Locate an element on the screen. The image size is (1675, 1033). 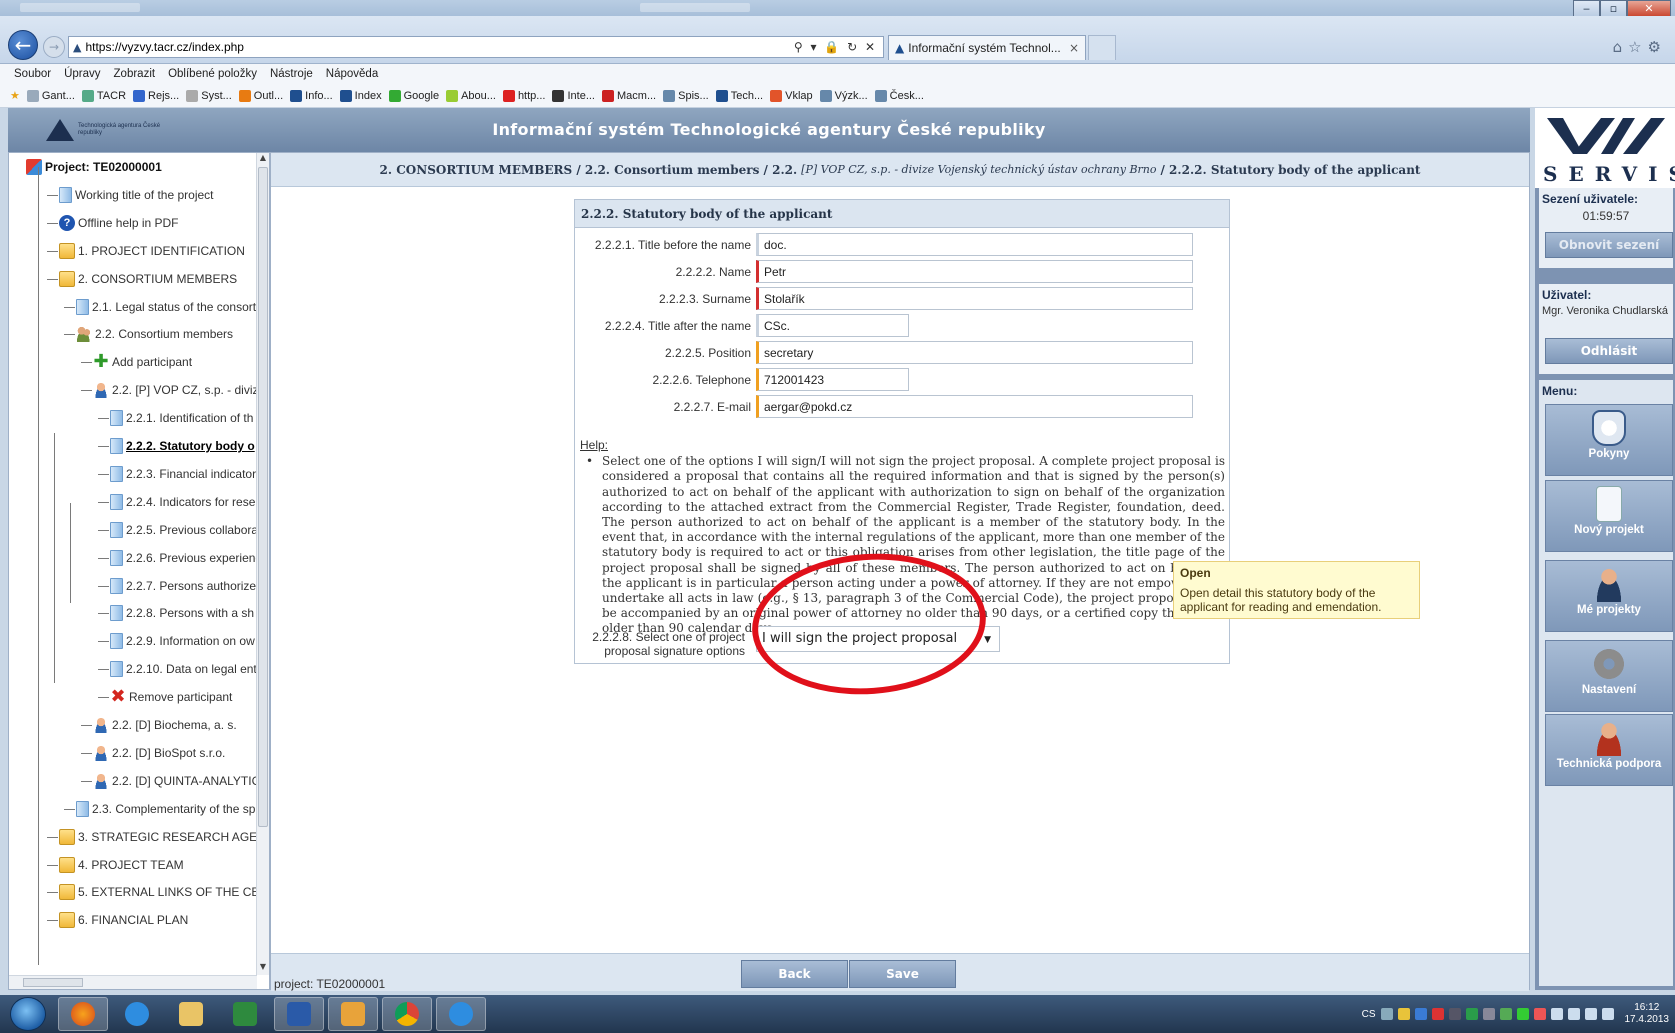
menu-edit: Úpravy is located at coordinates (82, 74).